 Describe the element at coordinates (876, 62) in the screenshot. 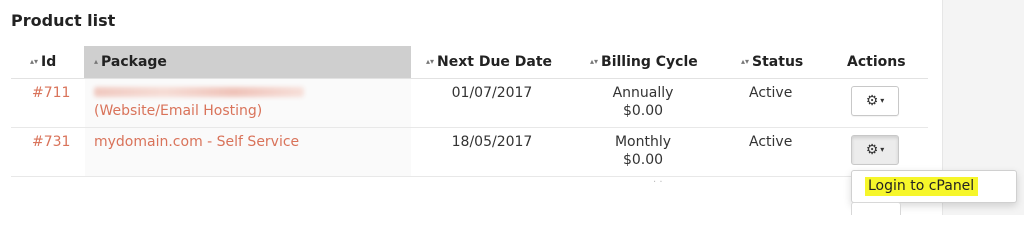

I see `column-header-actions: Actions` at that location.